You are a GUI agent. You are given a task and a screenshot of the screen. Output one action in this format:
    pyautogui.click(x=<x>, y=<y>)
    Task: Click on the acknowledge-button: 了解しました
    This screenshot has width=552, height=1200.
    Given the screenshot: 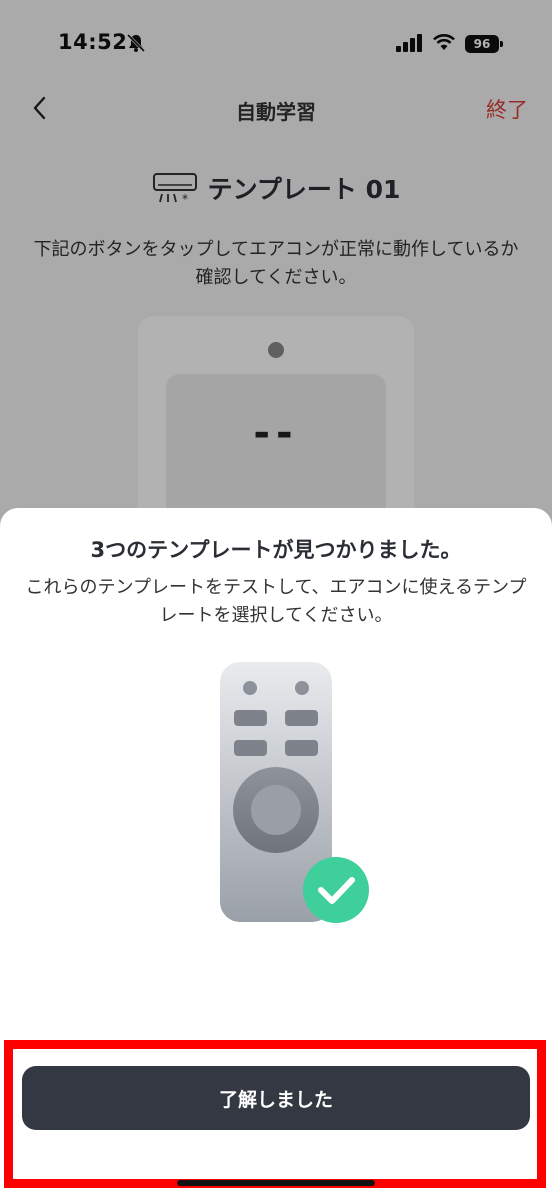 What is the action you would take?
    pyautogui.click(x=276, y=1098)
    